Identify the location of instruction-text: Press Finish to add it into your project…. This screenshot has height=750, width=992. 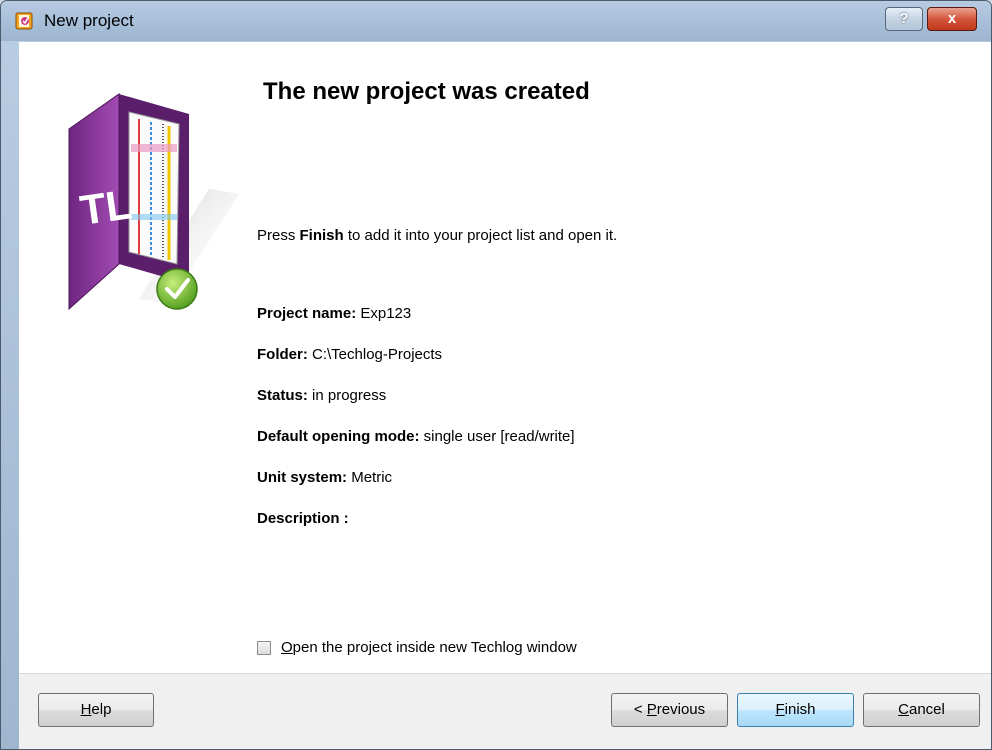
(437, 235).